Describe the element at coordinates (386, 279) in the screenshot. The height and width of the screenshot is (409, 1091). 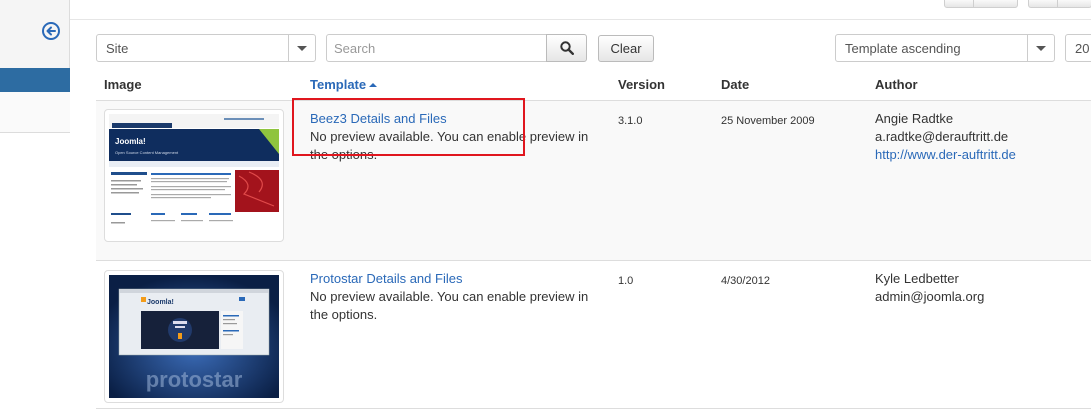
I see `template-name-link: Protostar Details and Files` at that location.